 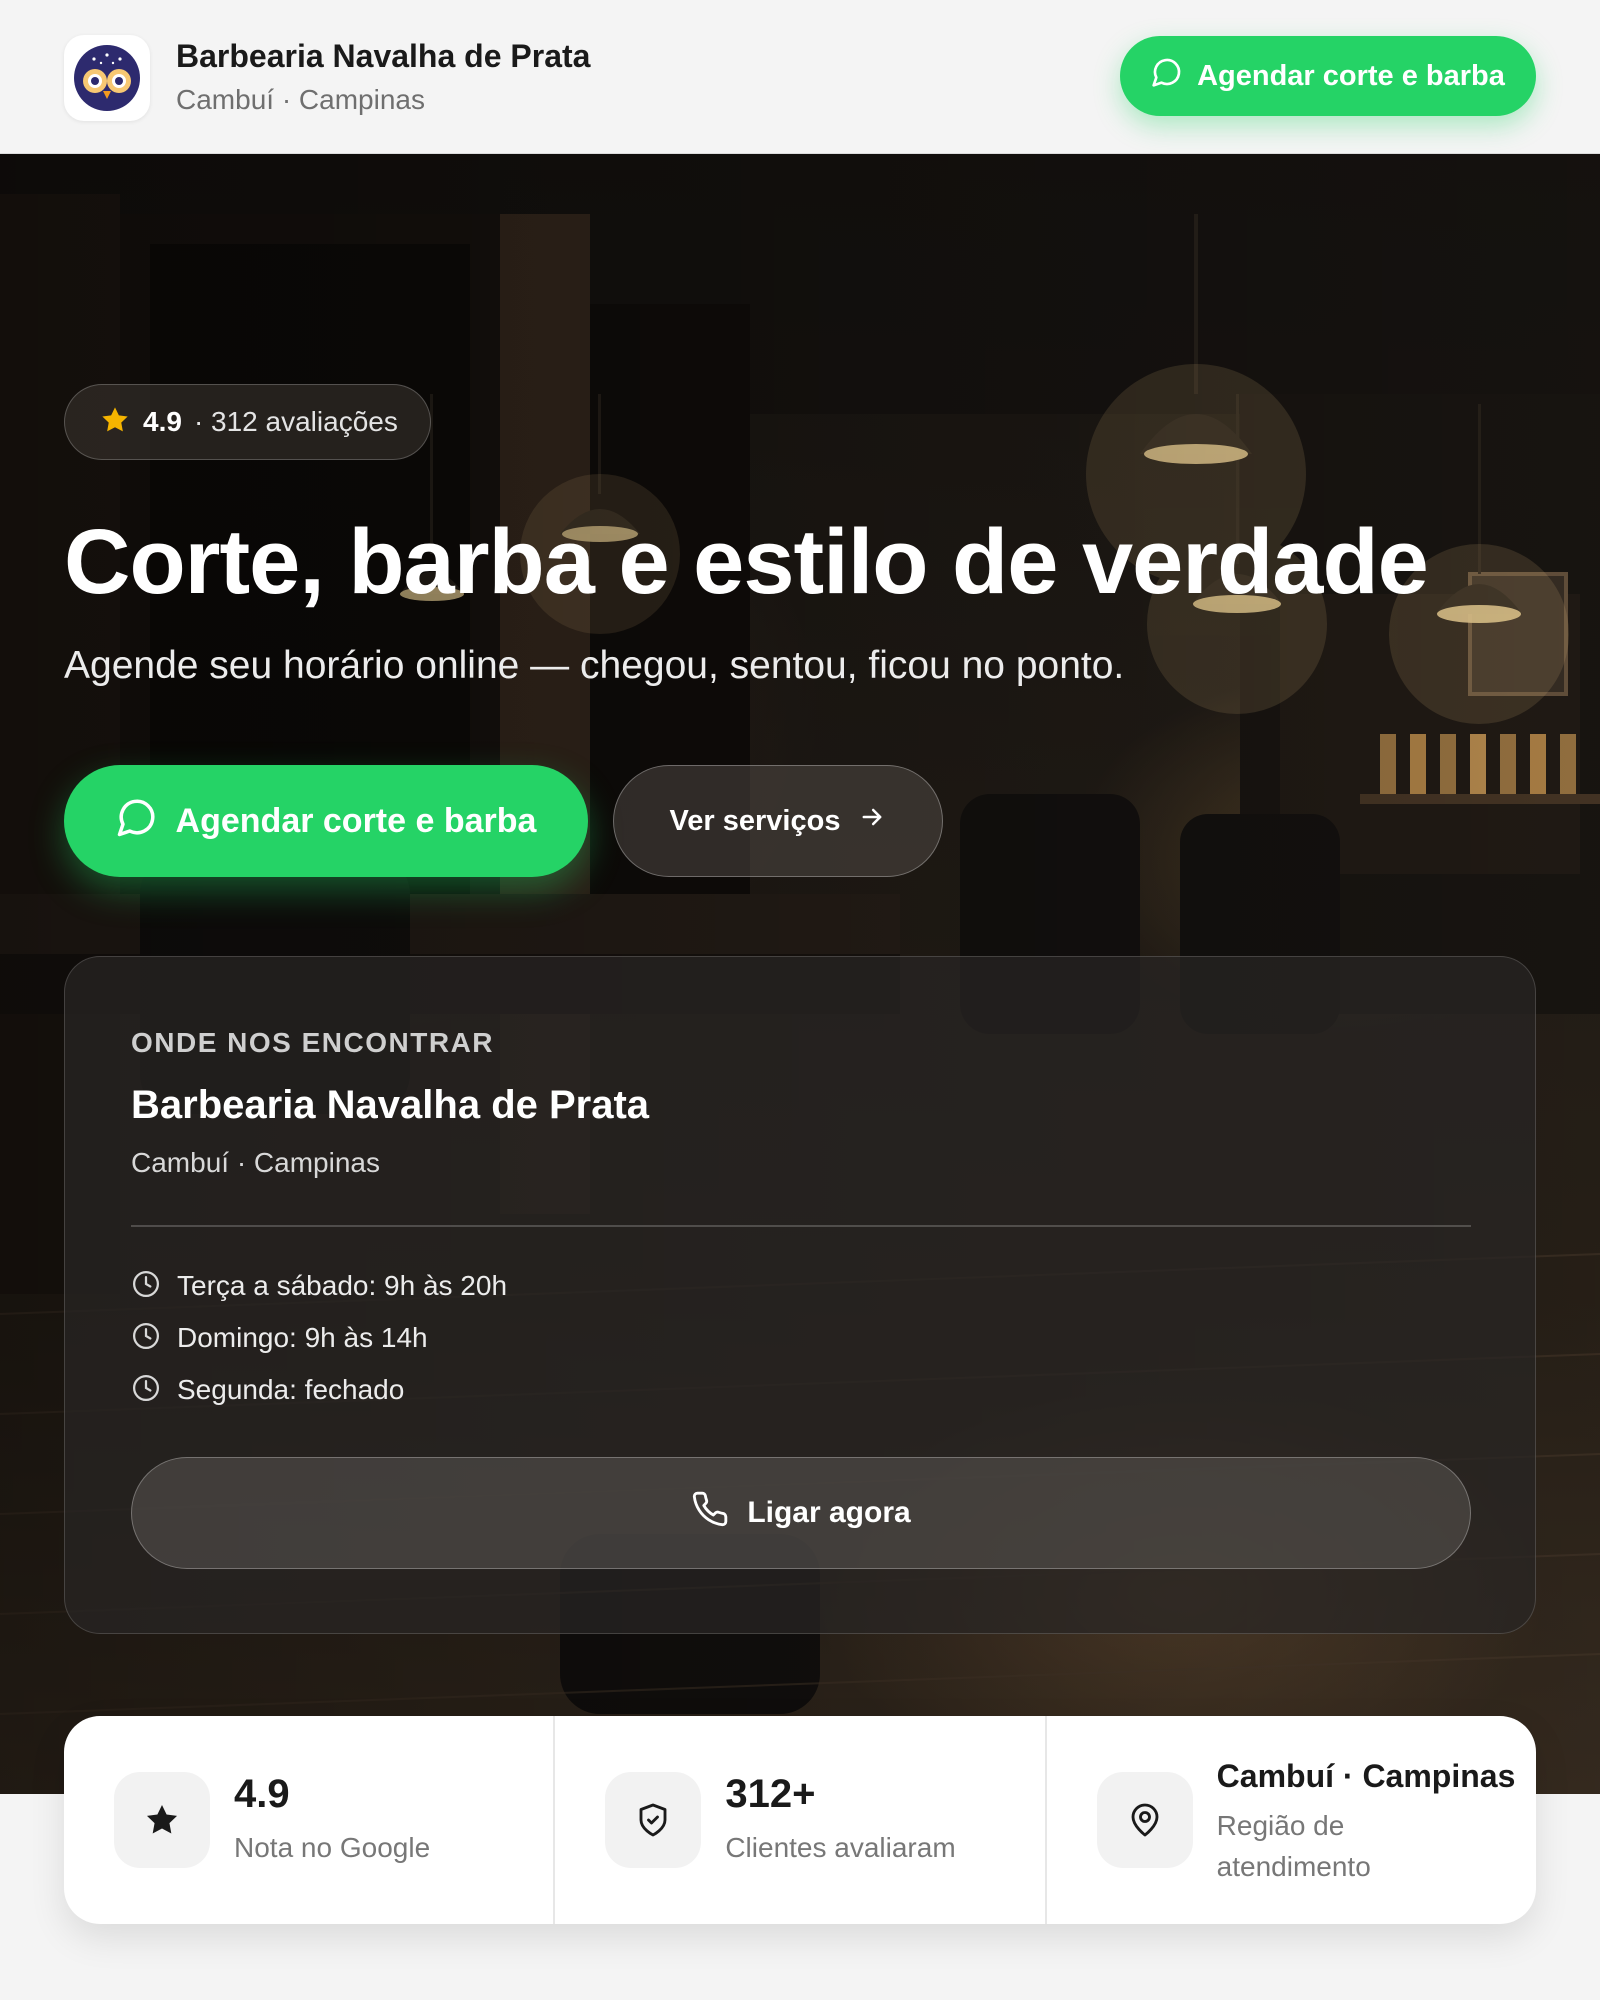 I want to click on rating-value: 4.9, so click(x=162, y=421).